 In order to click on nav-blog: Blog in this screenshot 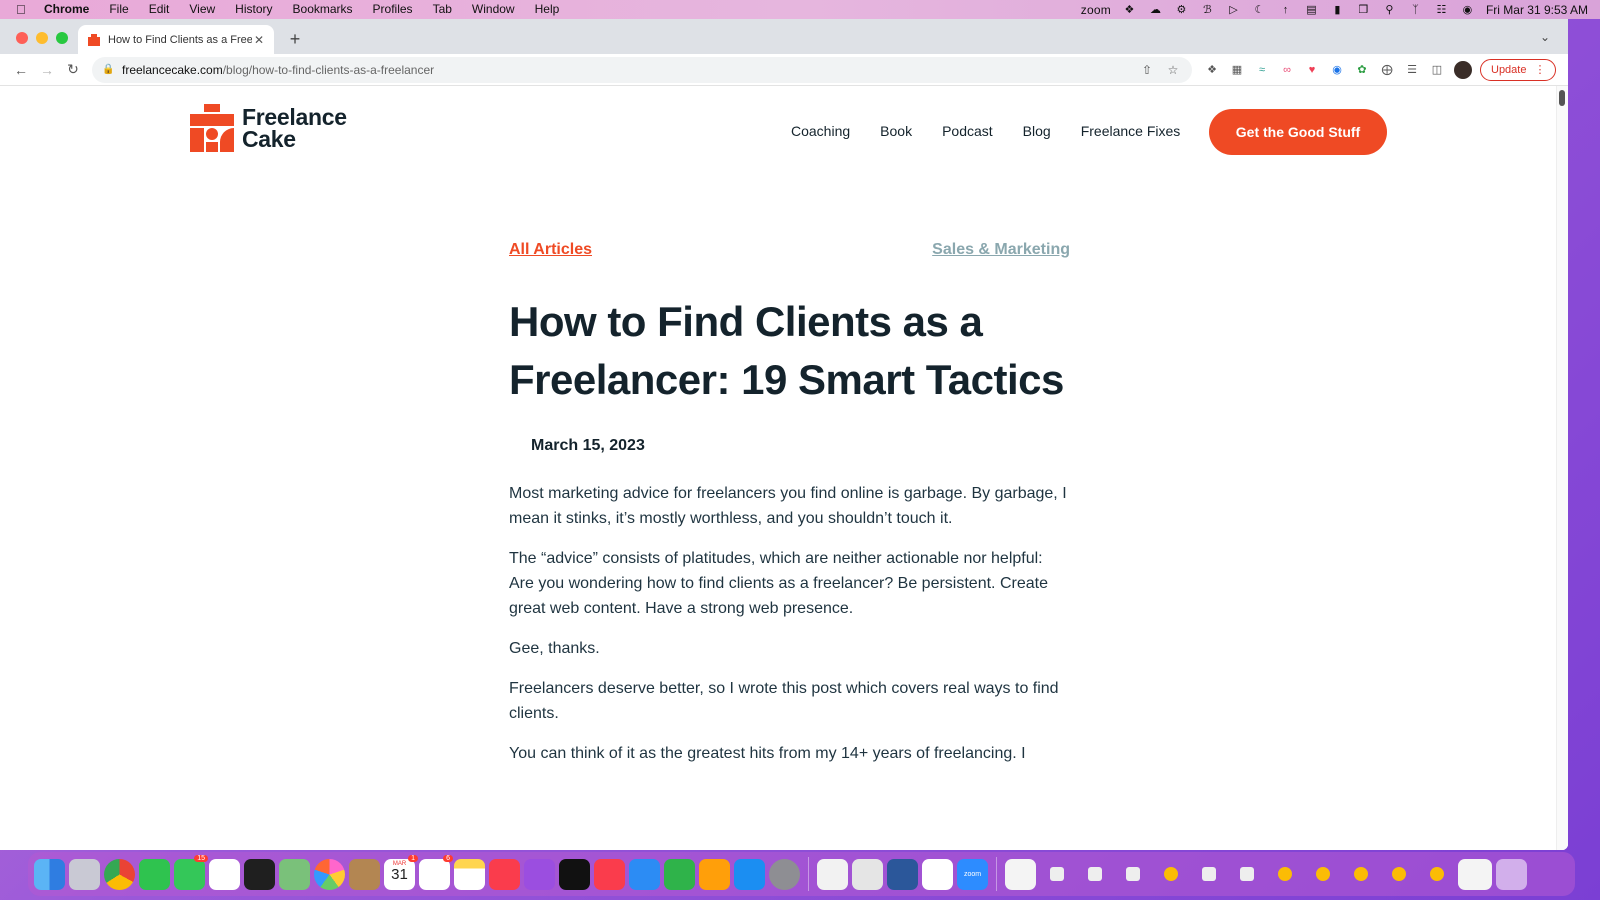, I will do `click(1037, 131)`.